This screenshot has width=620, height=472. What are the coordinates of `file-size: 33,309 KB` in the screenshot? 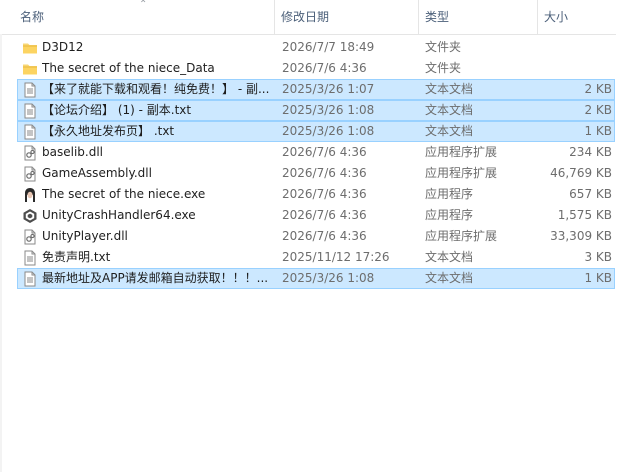 It's located at (581, 236).